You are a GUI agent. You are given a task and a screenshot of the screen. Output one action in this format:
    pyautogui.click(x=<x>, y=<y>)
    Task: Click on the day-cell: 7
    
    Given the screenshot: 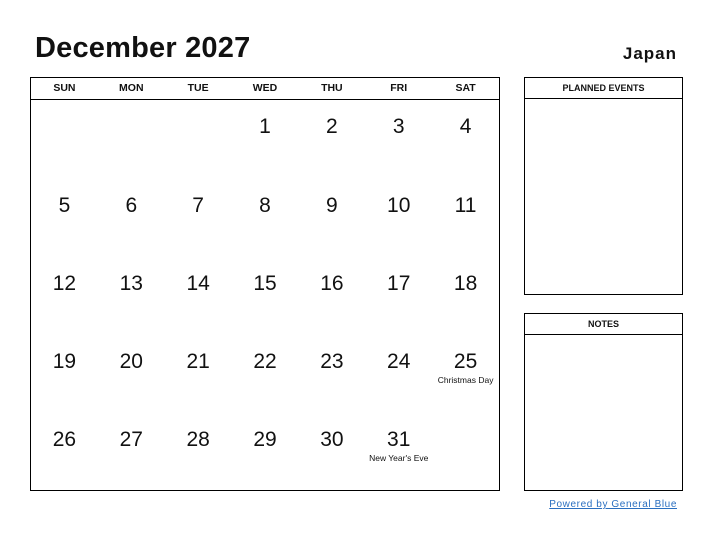 What is the action you would take?
    pyautogui.click(x=198, y=217)
    